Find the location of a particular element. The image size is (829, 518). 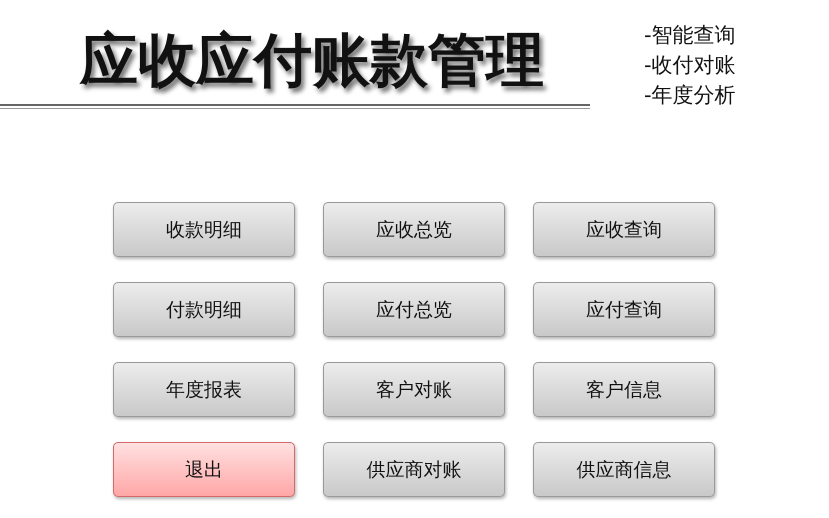

menu-button: 供应商对账 is located at coordinates (414, 469).